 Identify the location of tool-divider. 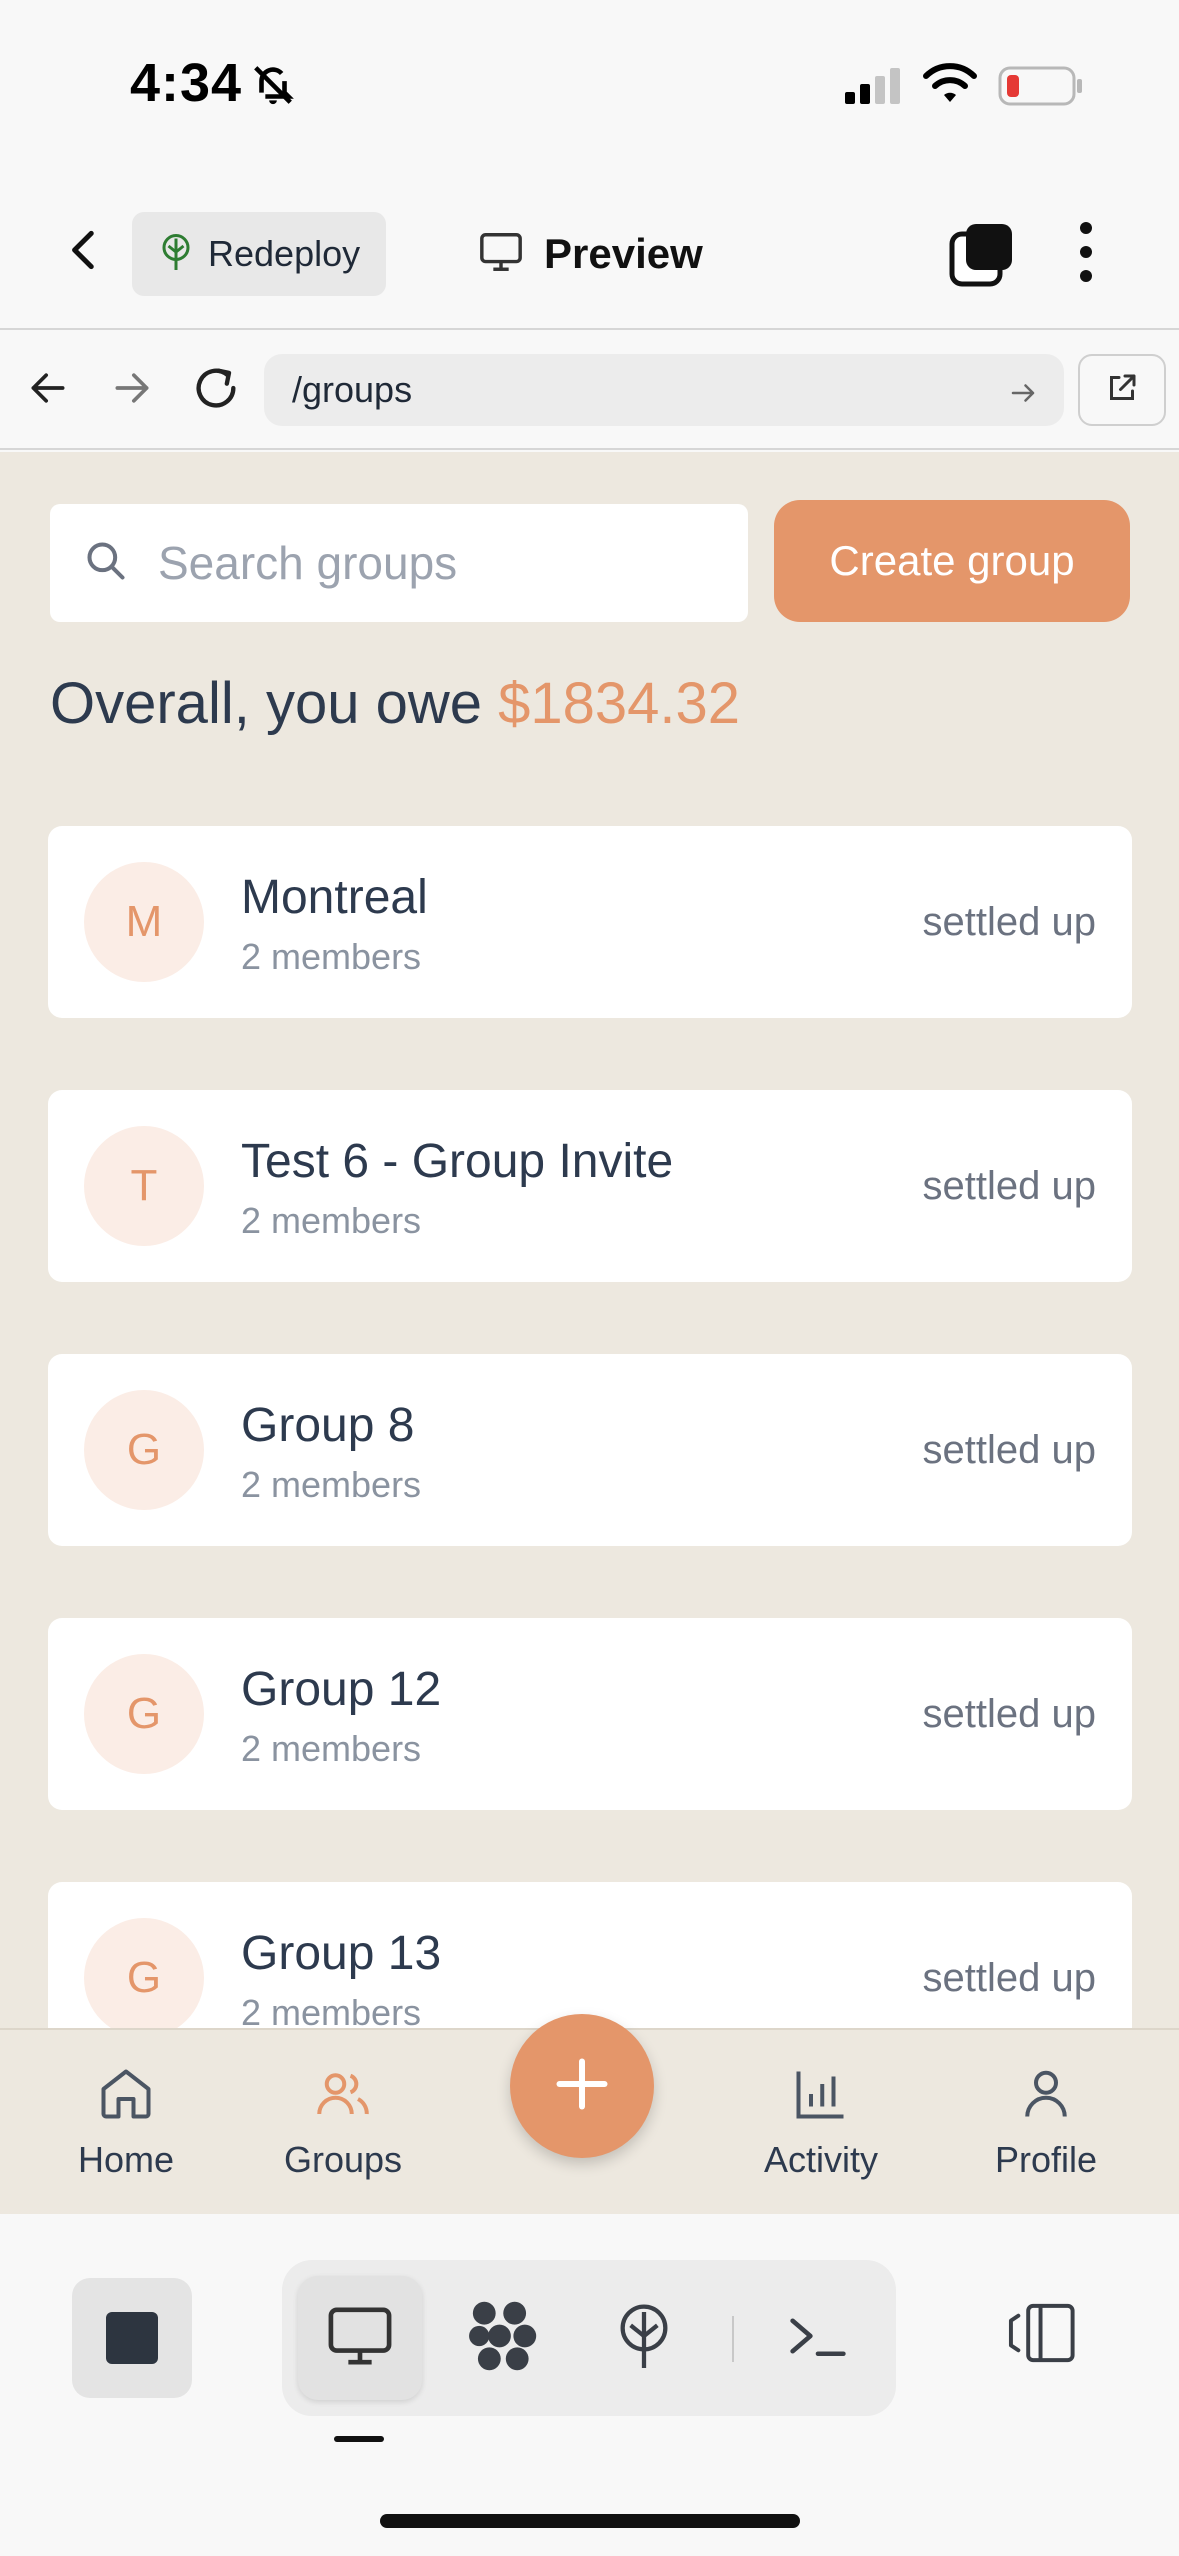
(733, 2339).